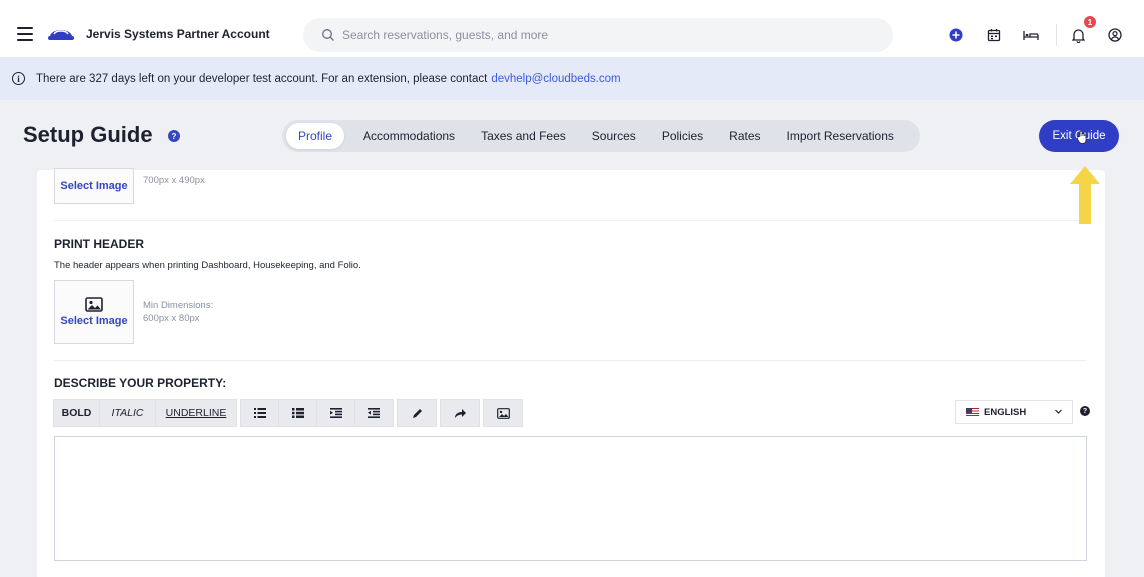 This screenshot has width=1144, height=577. I want to click on tab-policies: Policies, so click(682, 136).